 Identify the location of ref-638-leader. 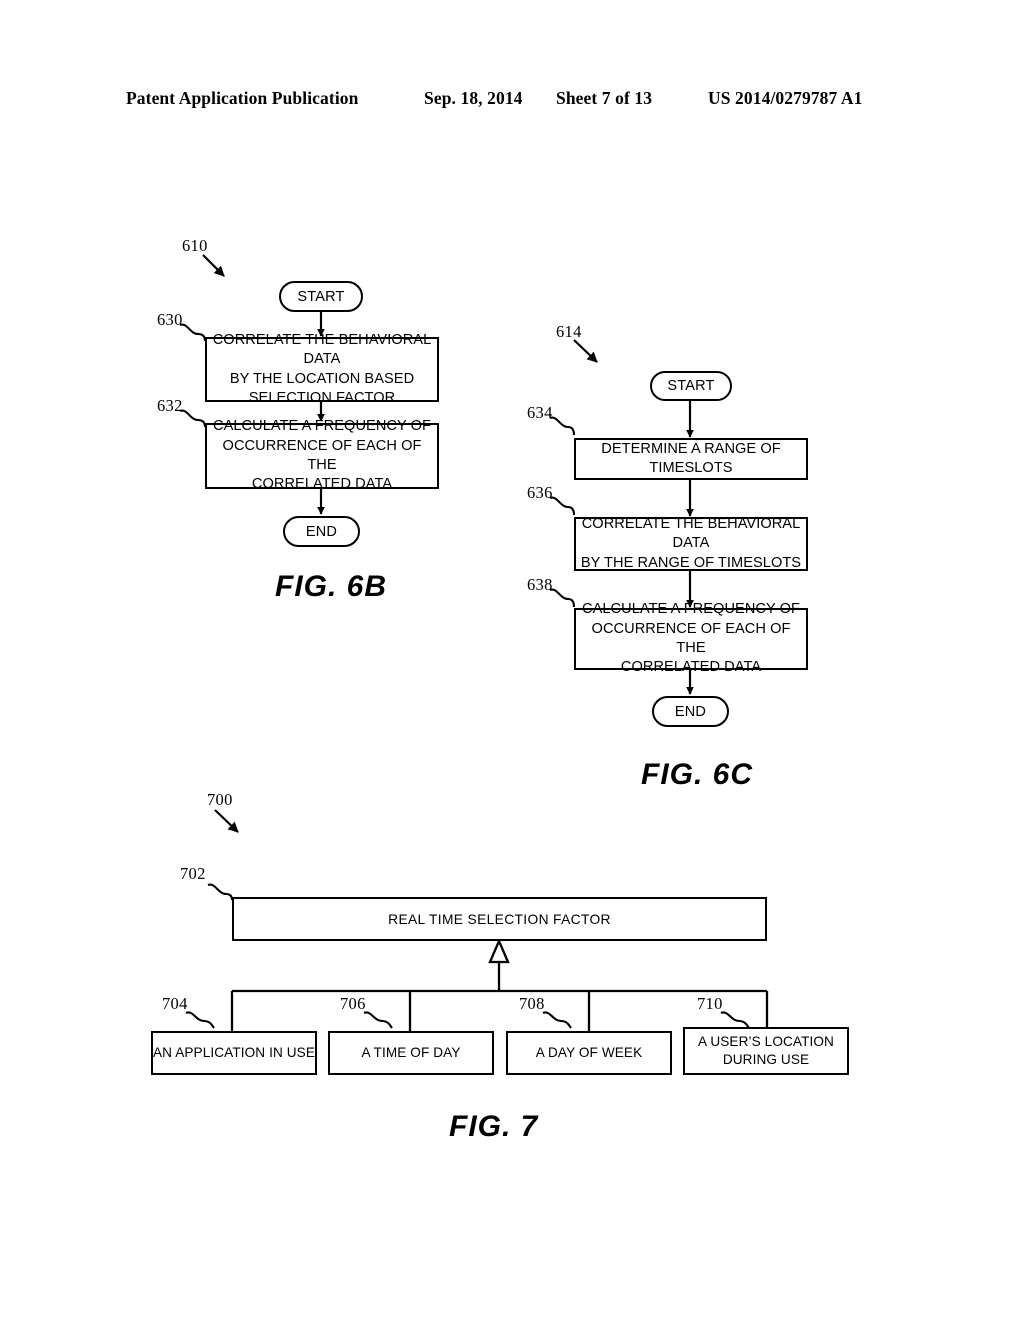
(562, 598).